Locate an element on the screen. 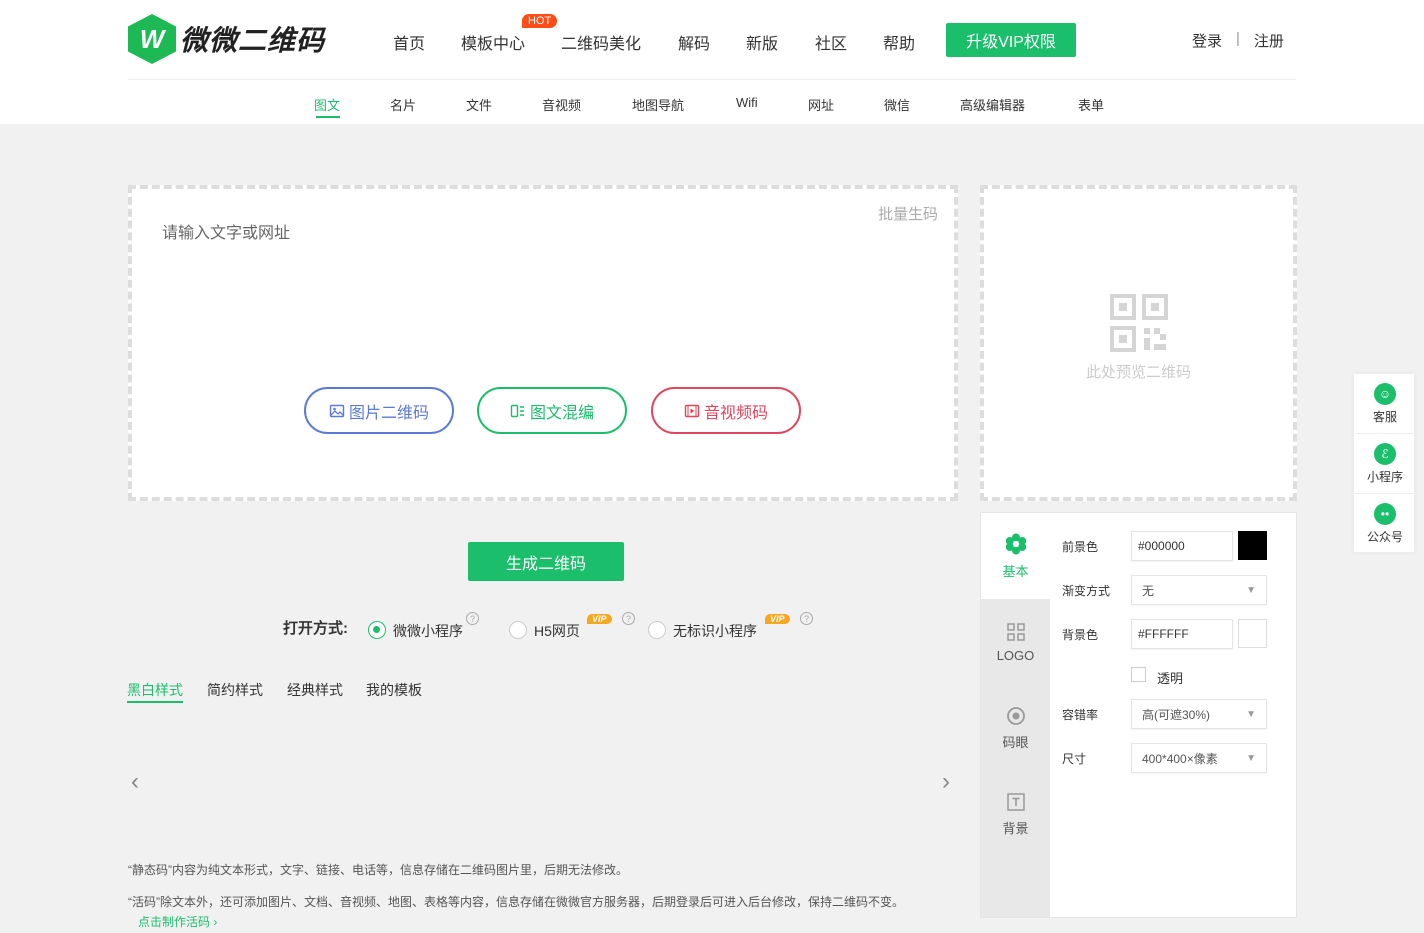 This screenshot has height=933, width=1424. style-tab-underline is located at coordinates (155, 702).